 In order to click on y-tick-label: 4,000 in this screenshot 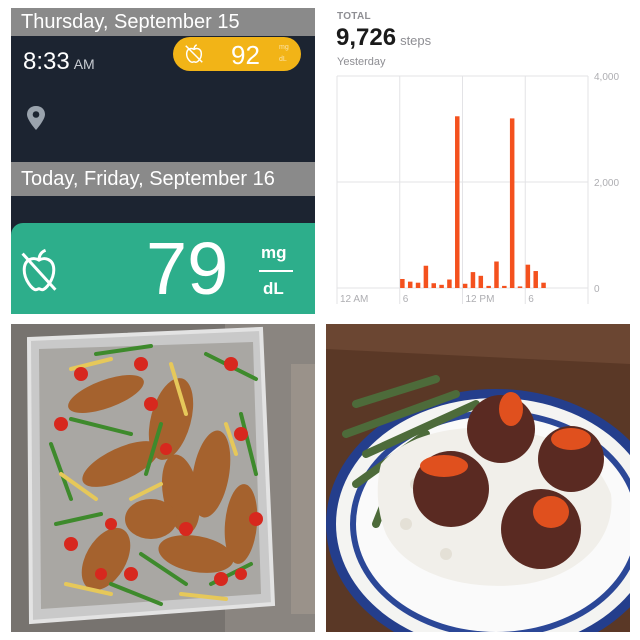, I will do `click(606, 77)`.